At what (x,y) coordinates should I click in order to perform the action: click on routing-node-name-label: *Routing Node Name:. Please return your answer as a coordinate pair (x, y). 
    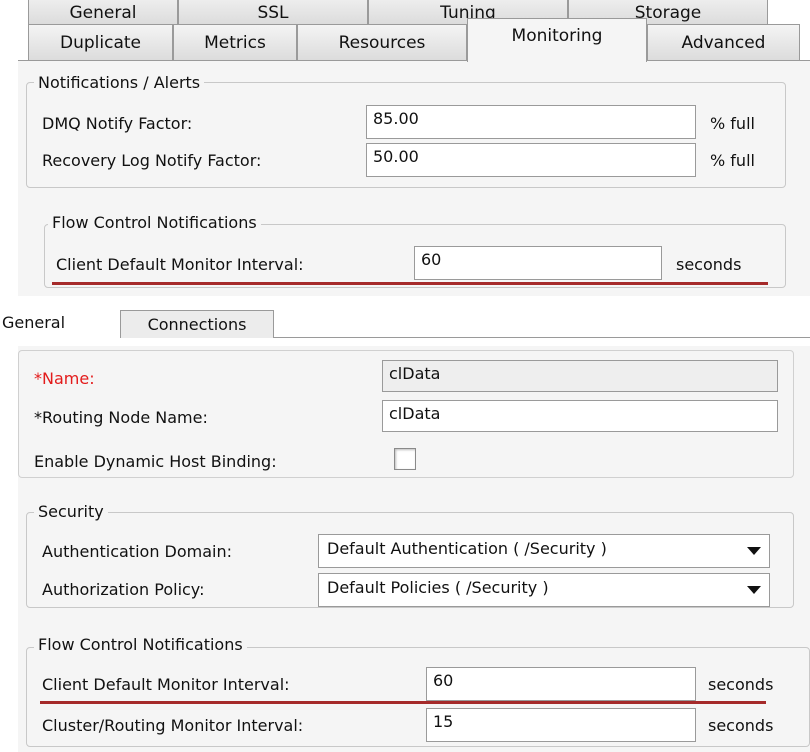
    Looking at the image, I should click on (121, 417).